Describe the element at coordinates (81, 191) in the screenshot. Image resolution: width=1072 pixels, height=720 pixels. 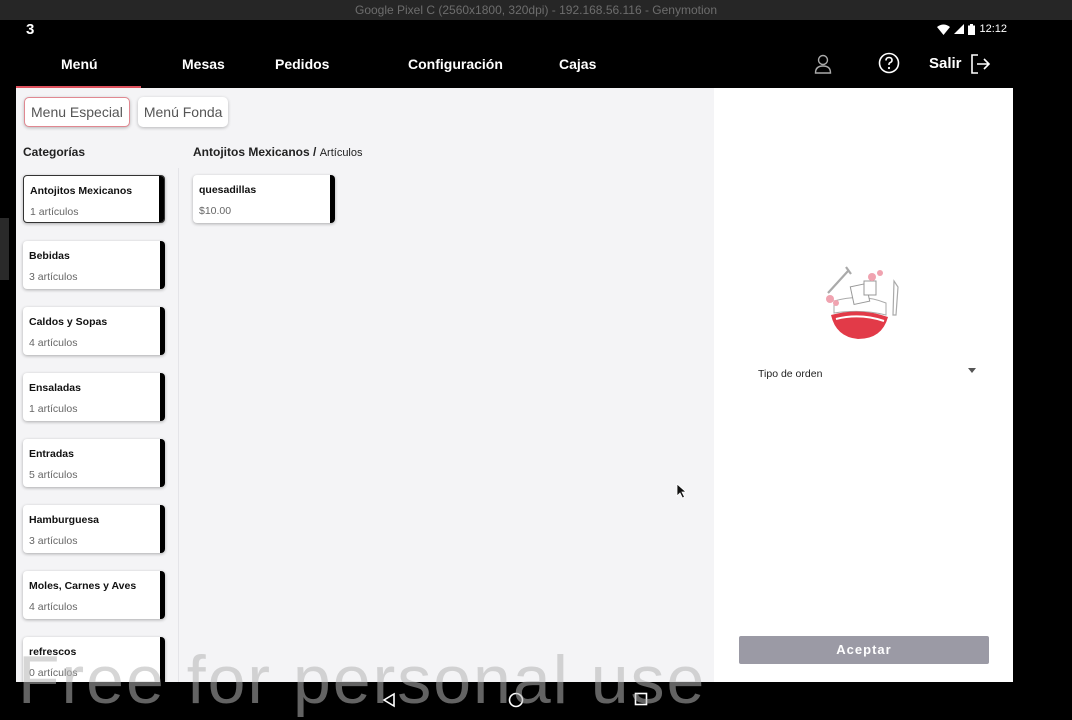
I see `category-name: Antojitos Mexicanos` at that location.